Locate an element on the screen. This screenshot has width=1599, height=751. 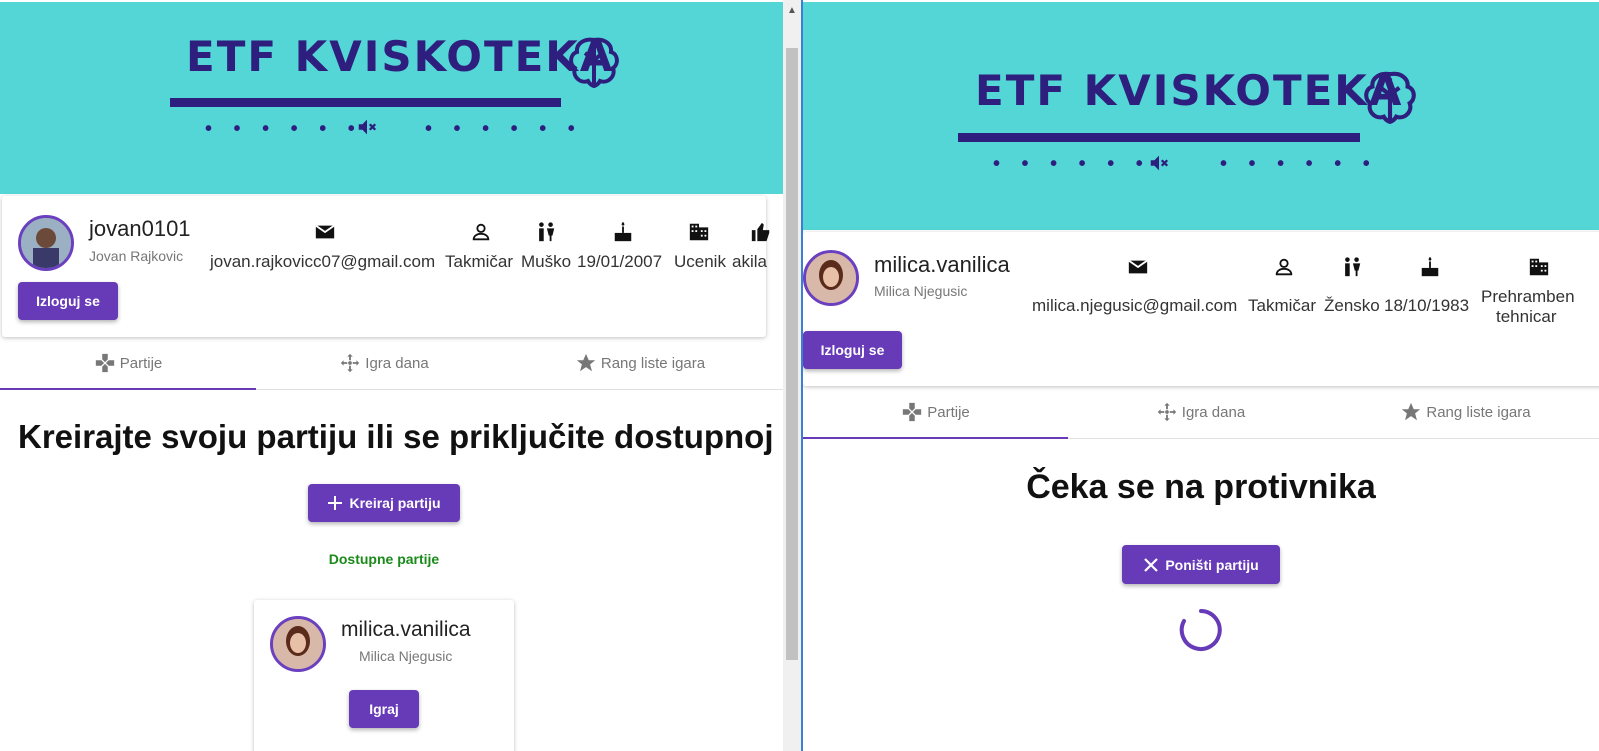
username: milica.vanilica is located at coordinates (942, 264).